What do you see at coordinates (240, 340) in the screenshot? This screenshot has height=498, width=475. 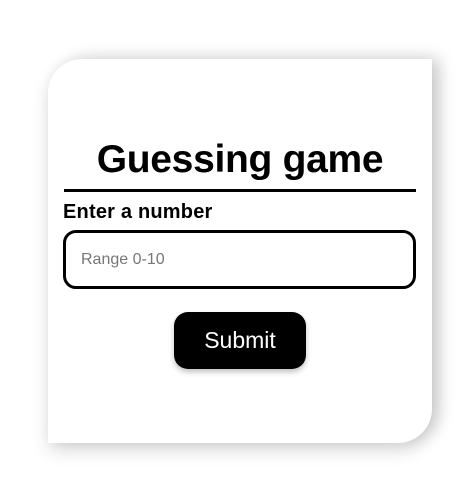 I see `submit-button: Submit` at bounding box center [240, 340].